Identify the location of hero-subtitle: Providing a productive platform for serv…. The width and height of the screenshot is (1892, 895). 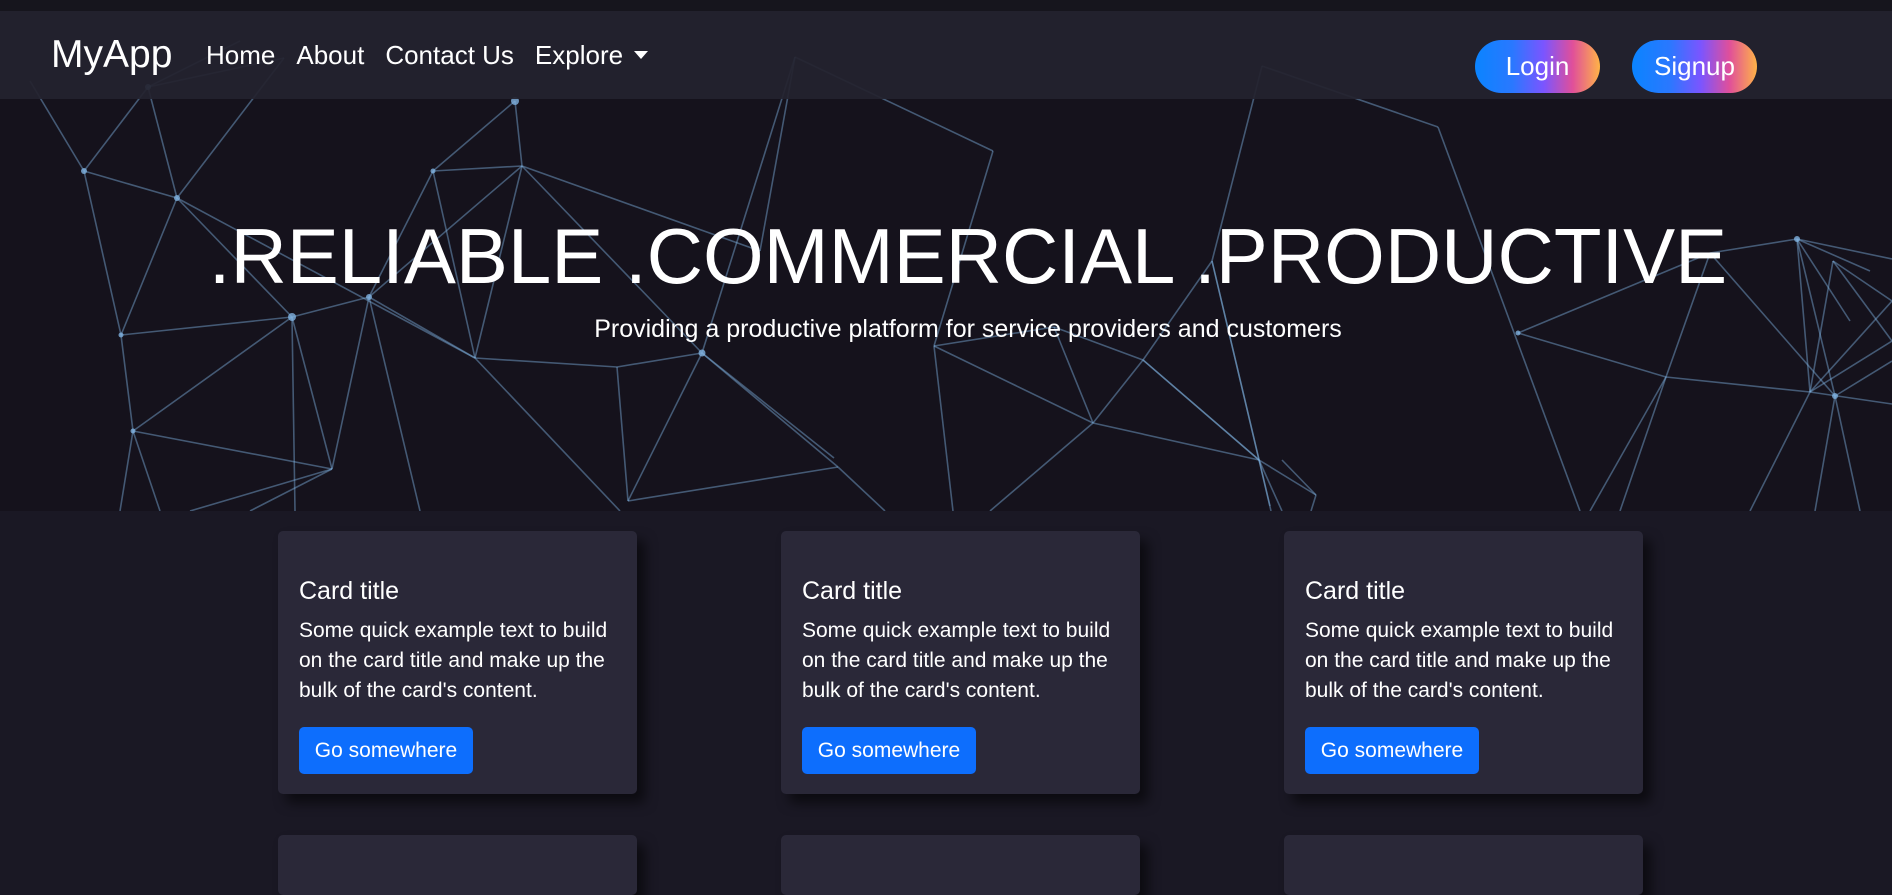
(968, 329).